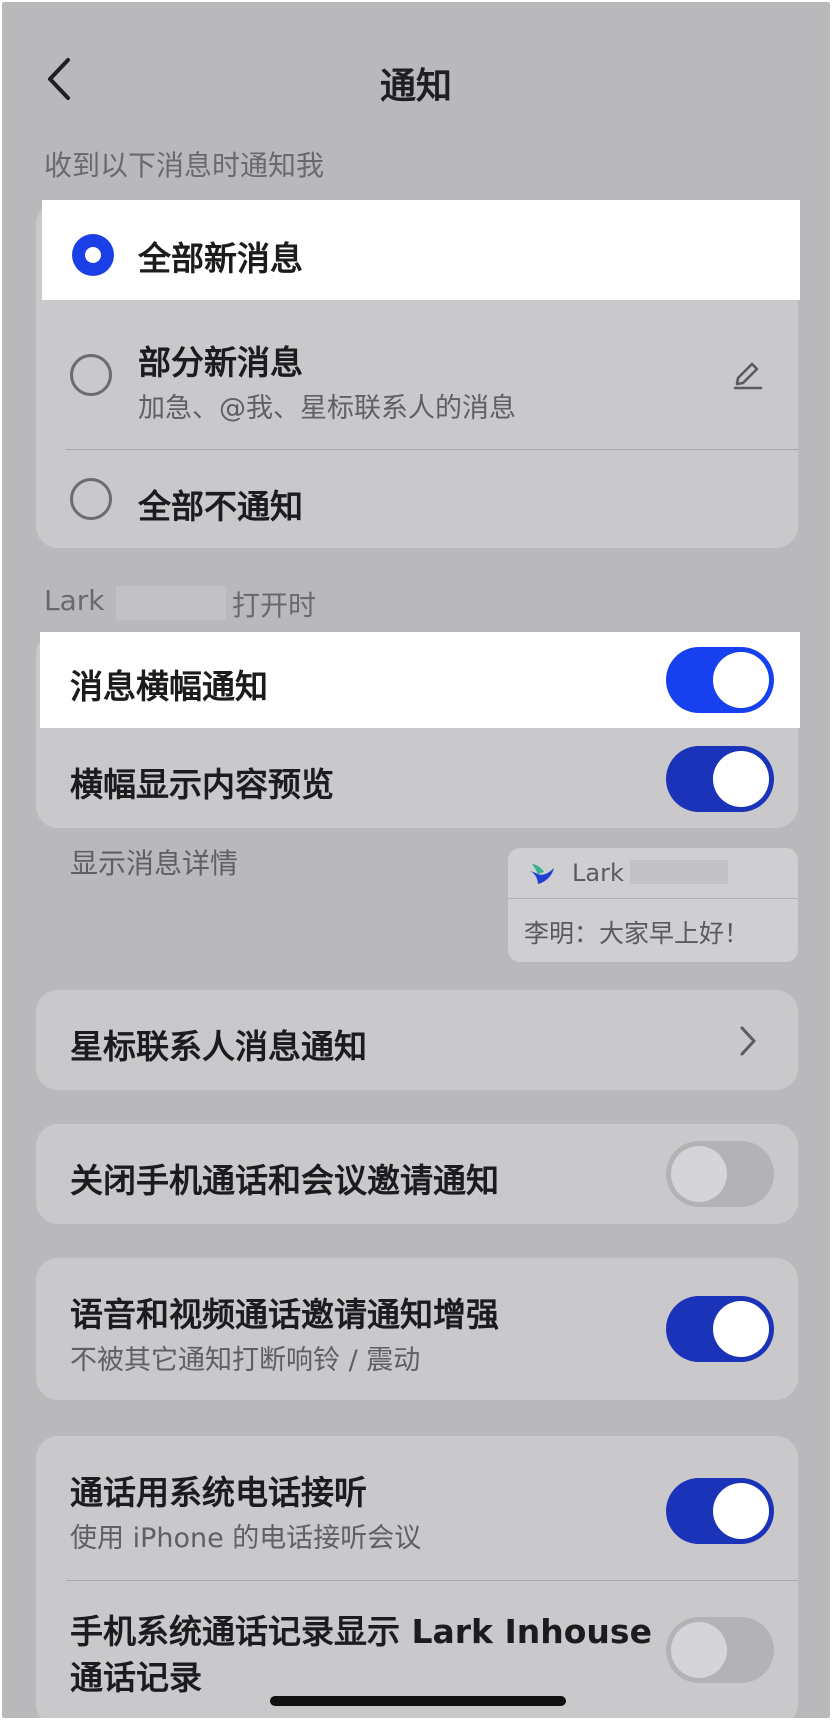 The image size is (832, 1720). I want to click on close-call-toggle, so click(720, 1174).